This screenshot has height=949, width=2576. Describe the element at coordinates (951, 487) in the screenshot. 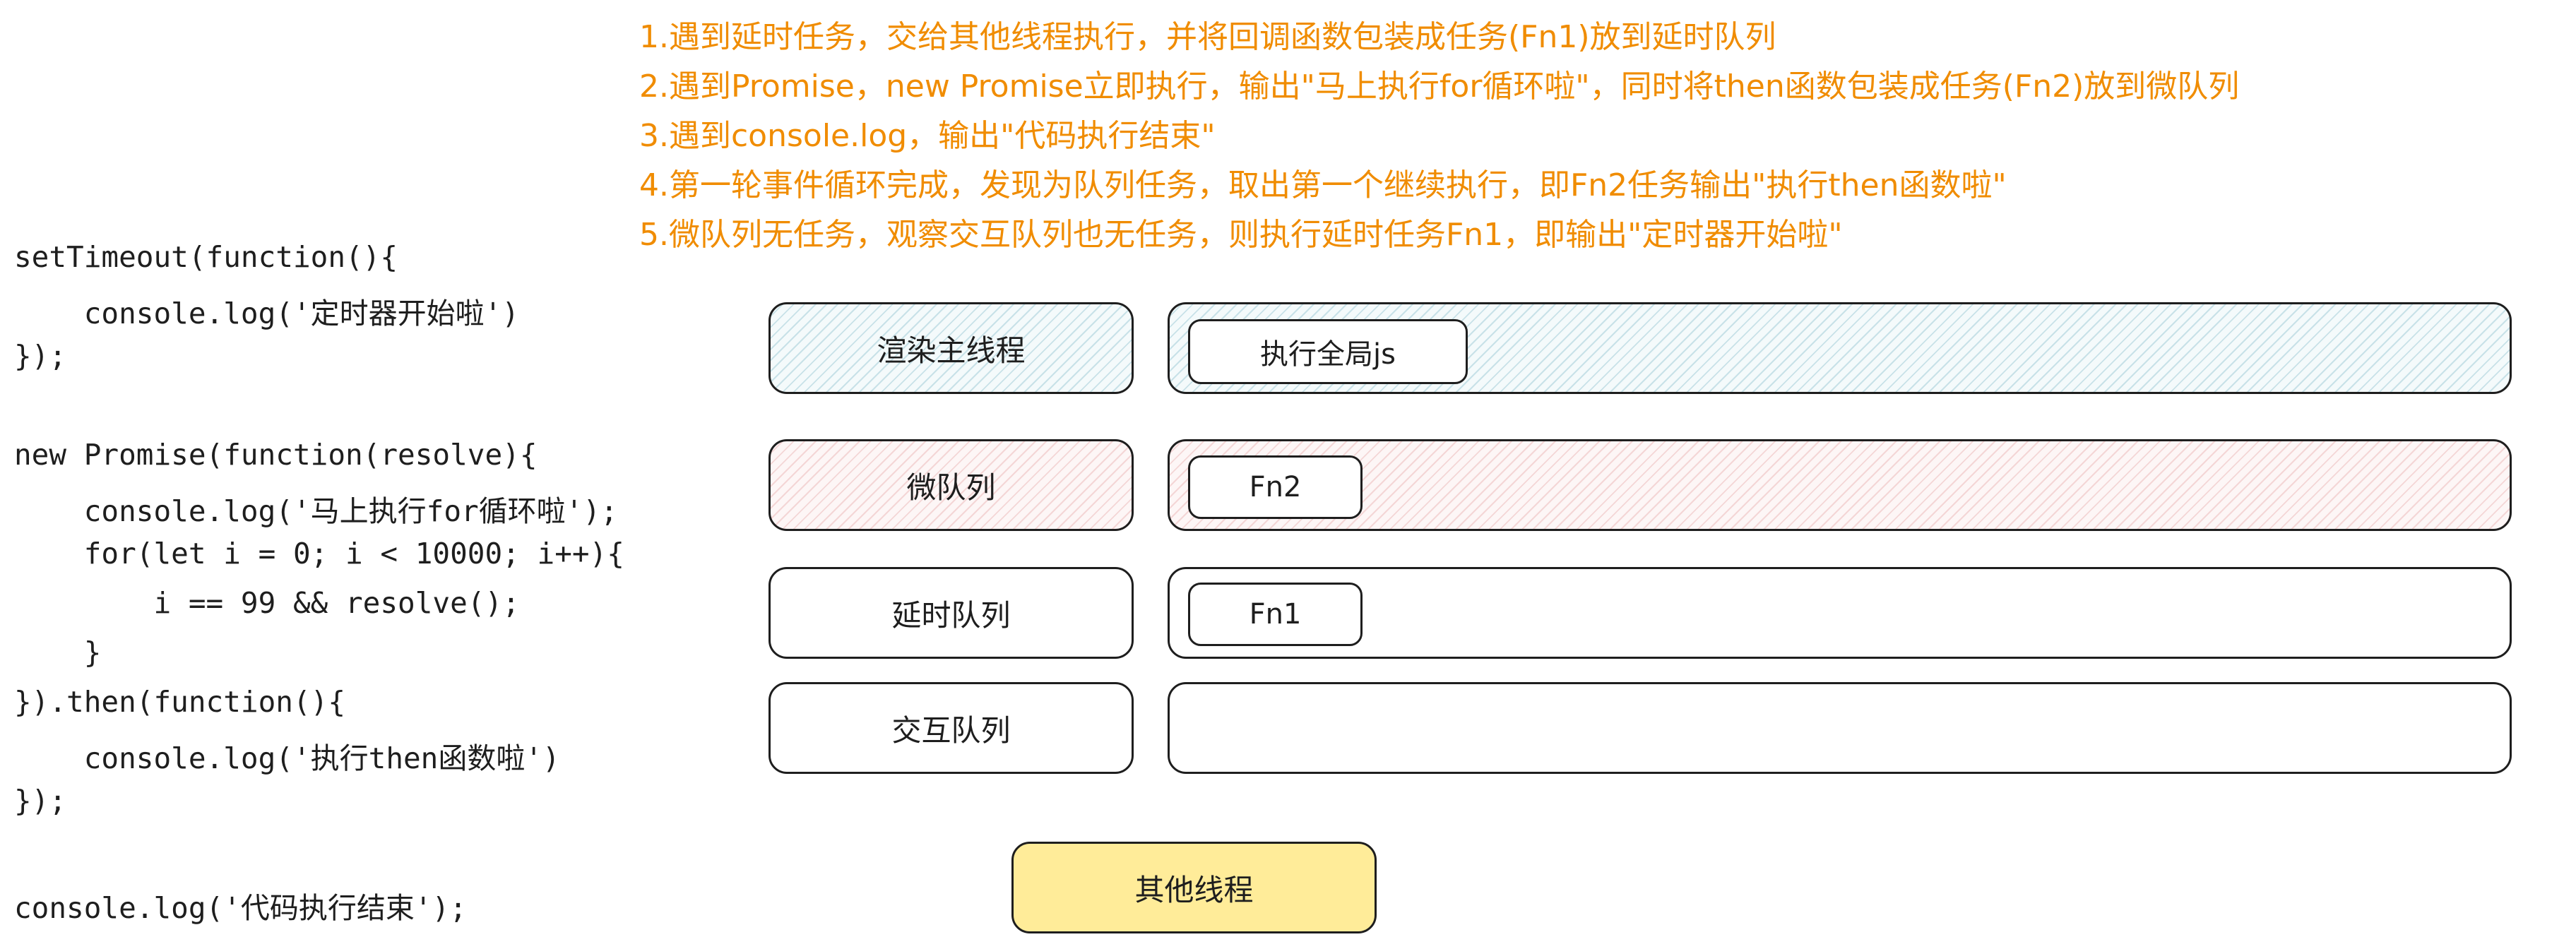

I see `micro-queue-label: 微队列` at that location.